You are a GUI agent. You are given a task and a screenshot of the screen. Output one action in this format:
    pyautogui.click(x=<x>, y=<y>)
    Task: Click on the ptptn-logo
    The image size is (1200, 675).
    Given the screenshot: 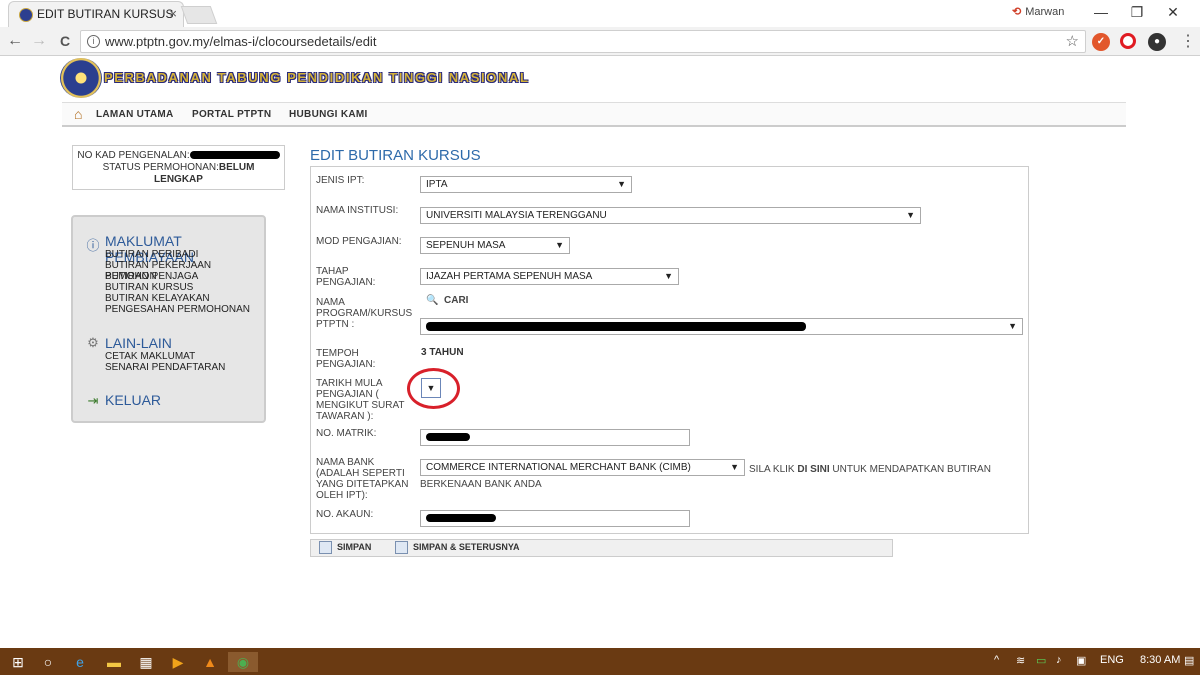 What is the action you would take?
    pyautogui.click(x=81, y=78)
    